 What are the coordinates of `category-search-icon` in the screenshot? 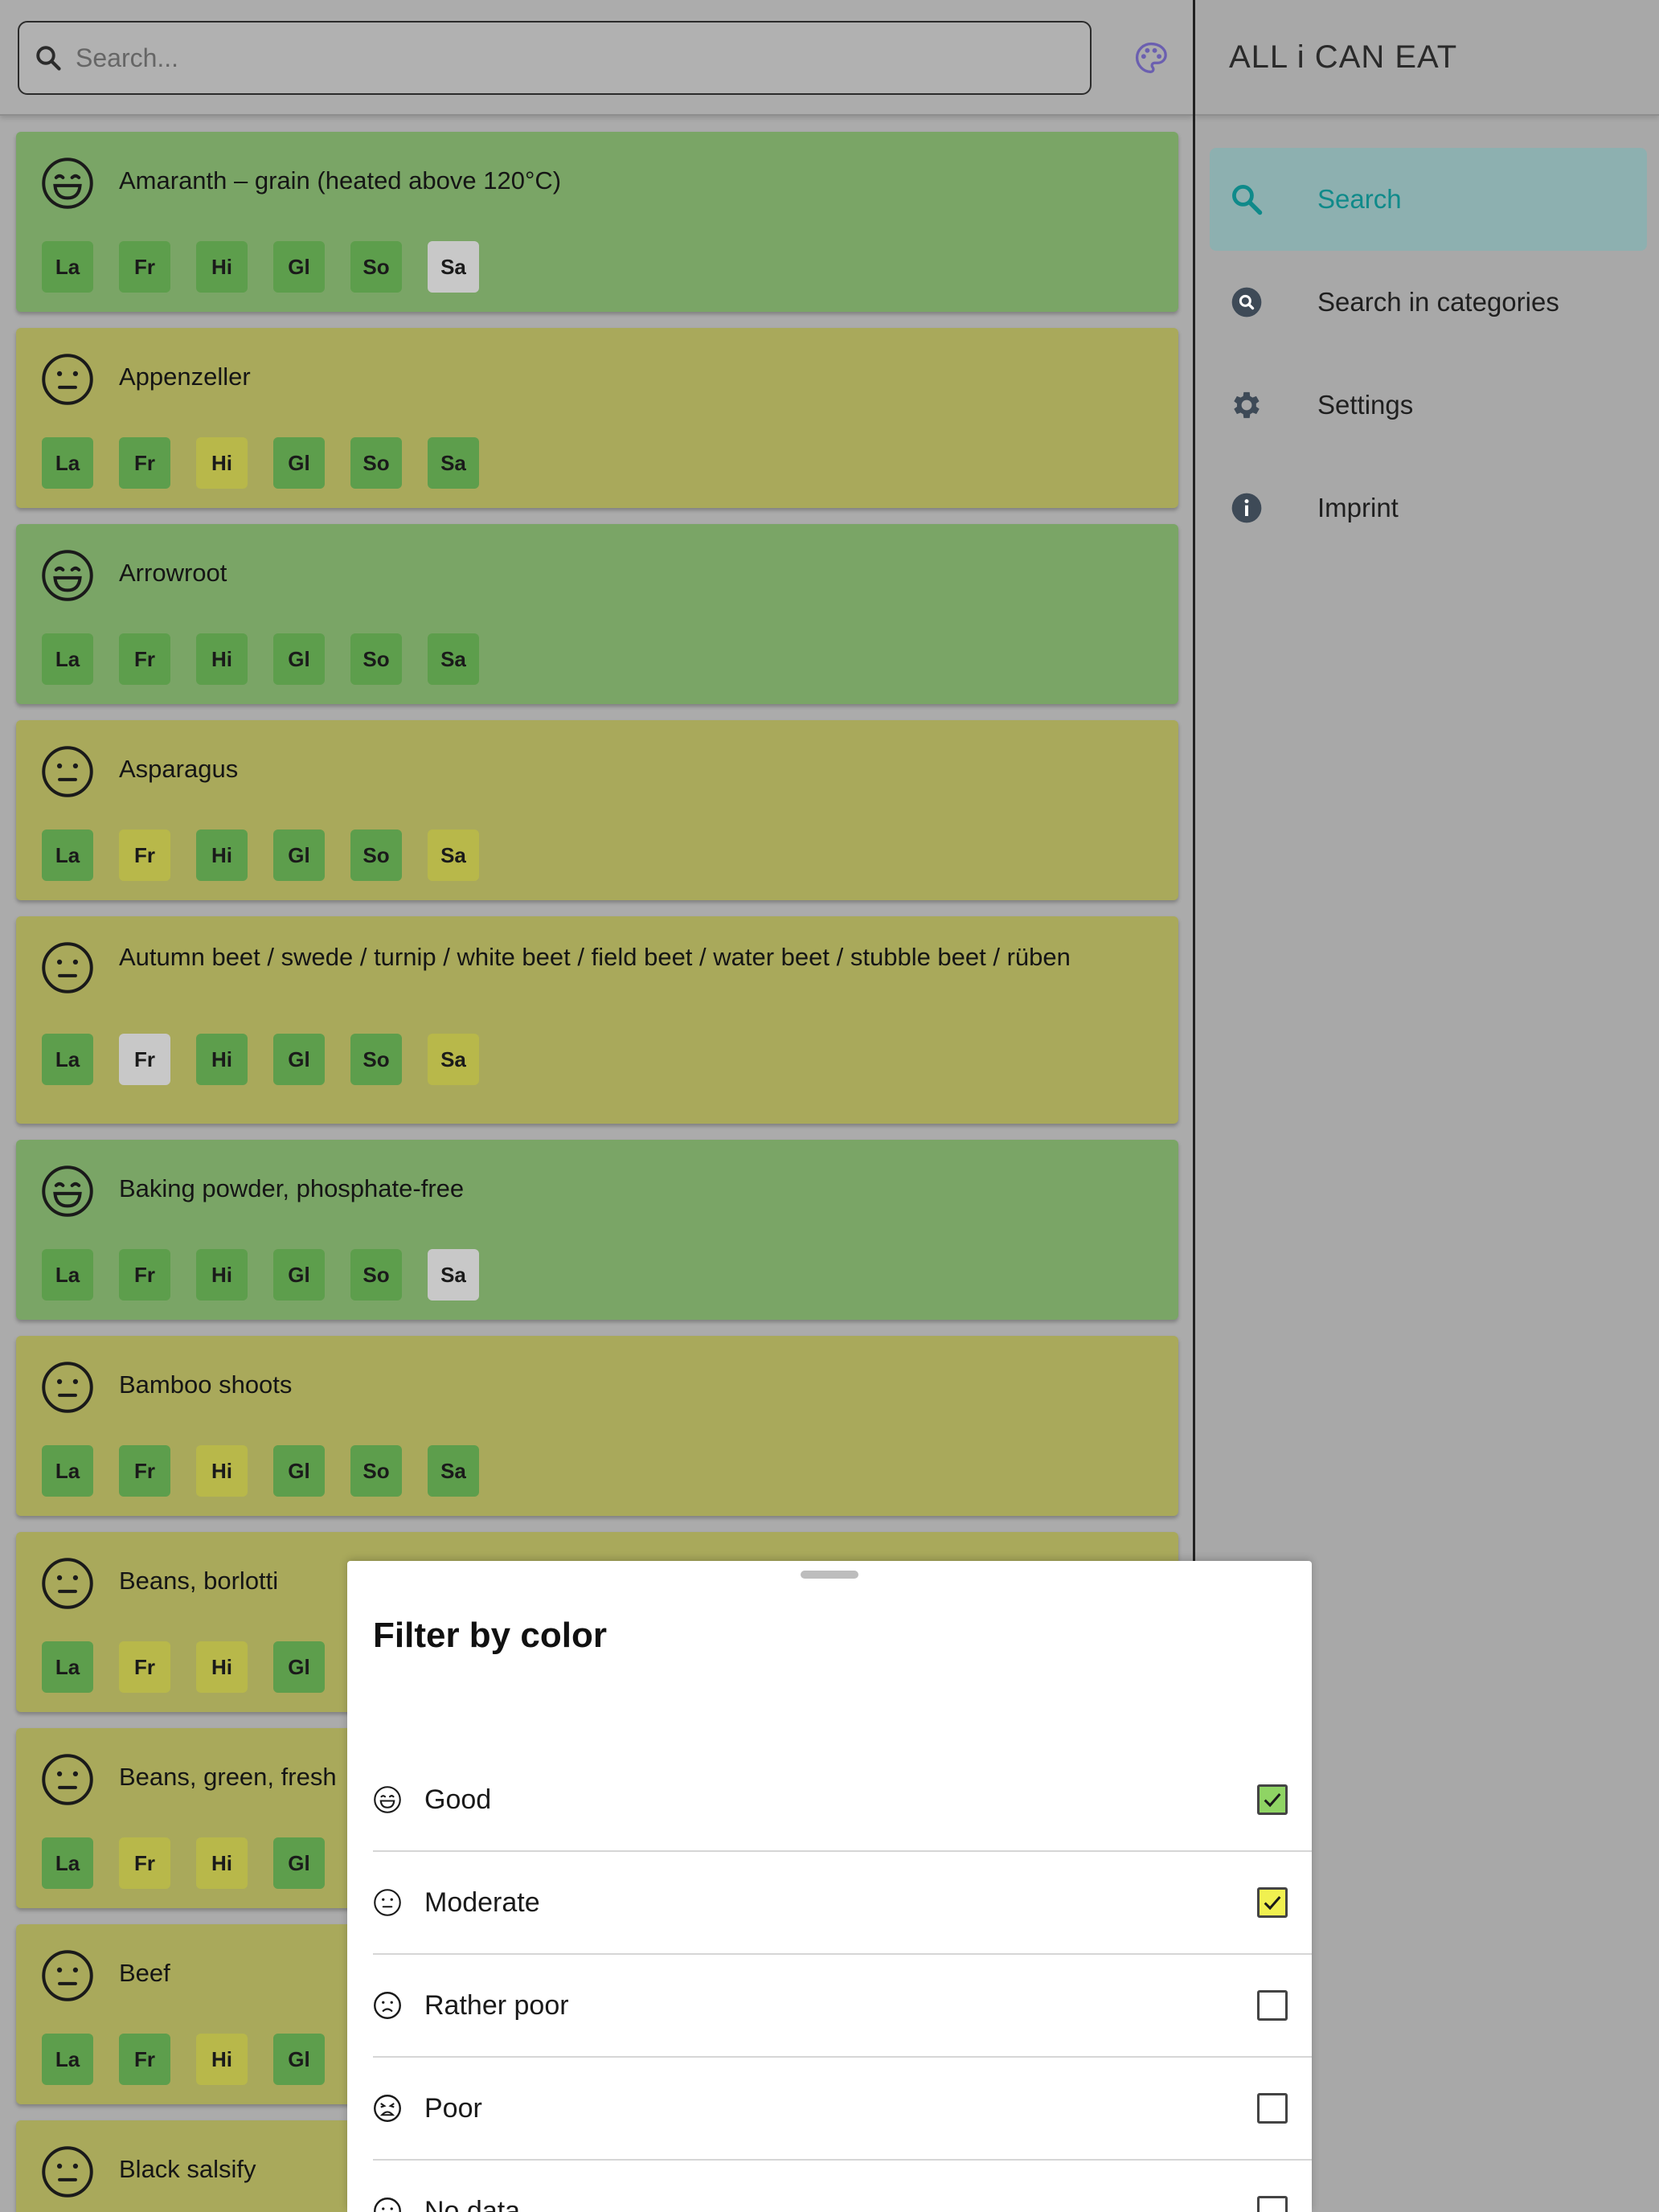 It's located at (1246, 302).